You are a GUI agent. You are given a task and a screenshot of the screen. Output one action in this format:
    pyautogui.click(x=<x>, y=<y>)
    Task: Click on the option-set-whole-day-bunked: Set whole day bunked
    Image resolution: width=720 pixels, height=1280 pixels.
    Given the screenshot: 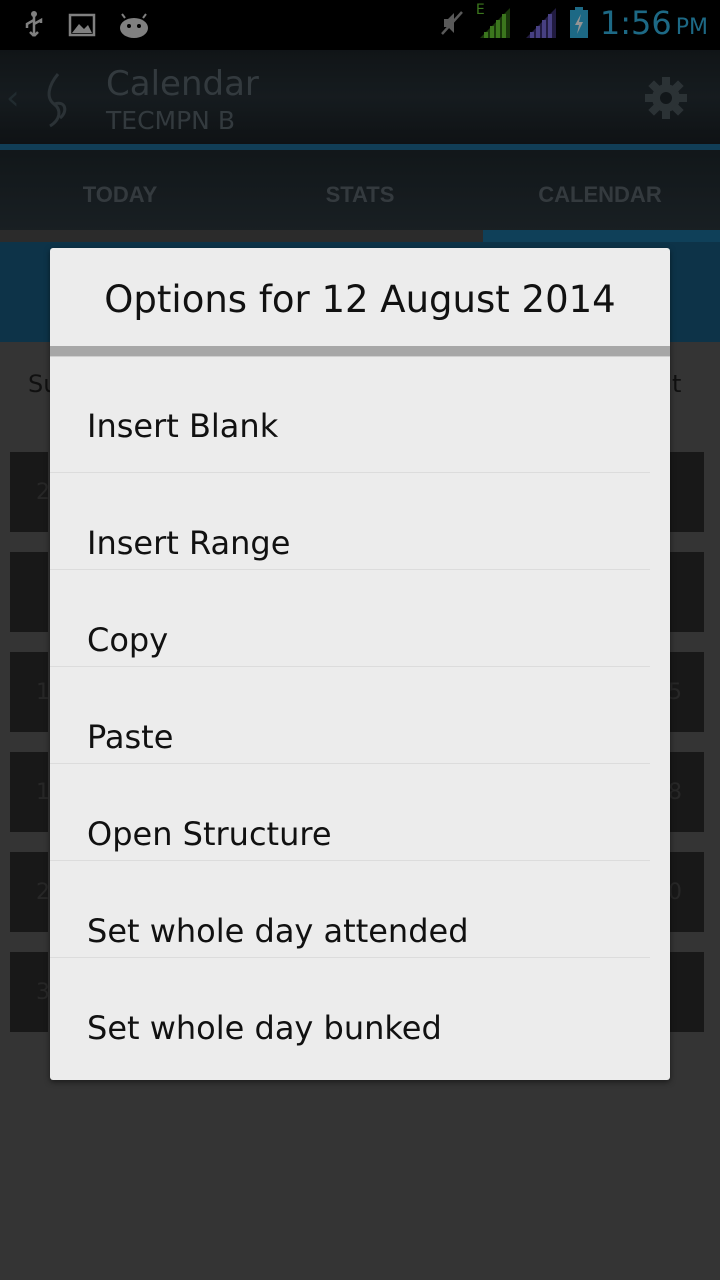 What is the action you would take?
    pyautogui.click(x=350, y=1006)
    